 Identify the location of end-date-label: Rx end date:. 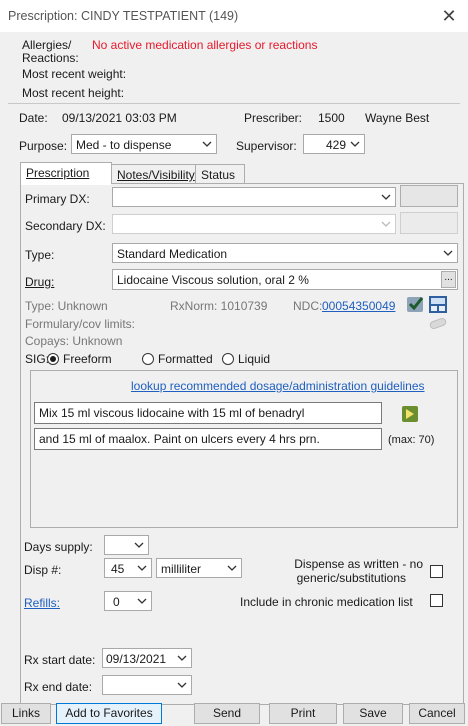
(58, 687).